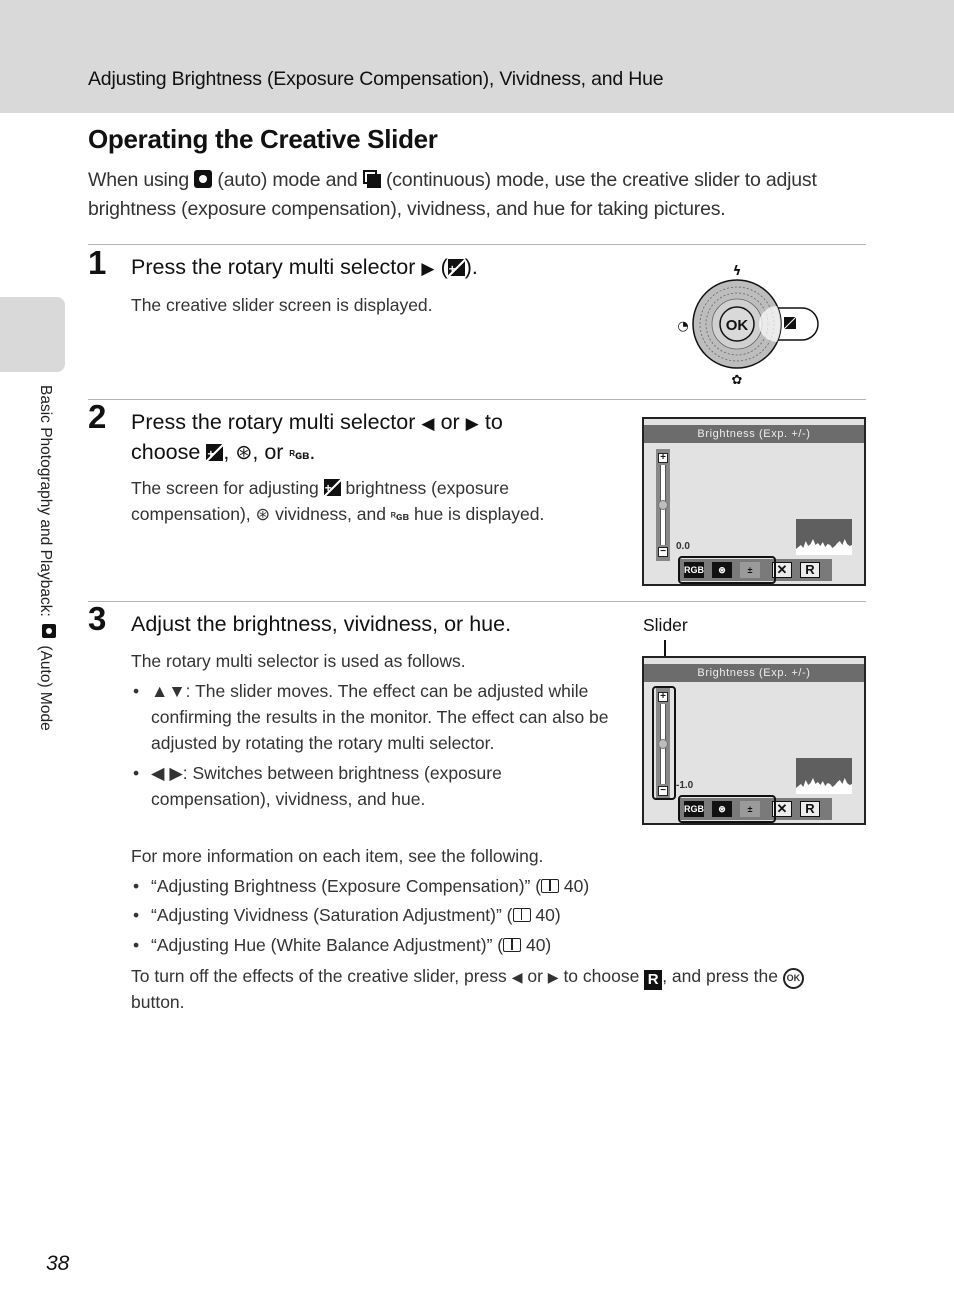 The image size is (954, 1314). I want to click on chapter-label-text: Basic Photography and Playback:, so click(45, 501).